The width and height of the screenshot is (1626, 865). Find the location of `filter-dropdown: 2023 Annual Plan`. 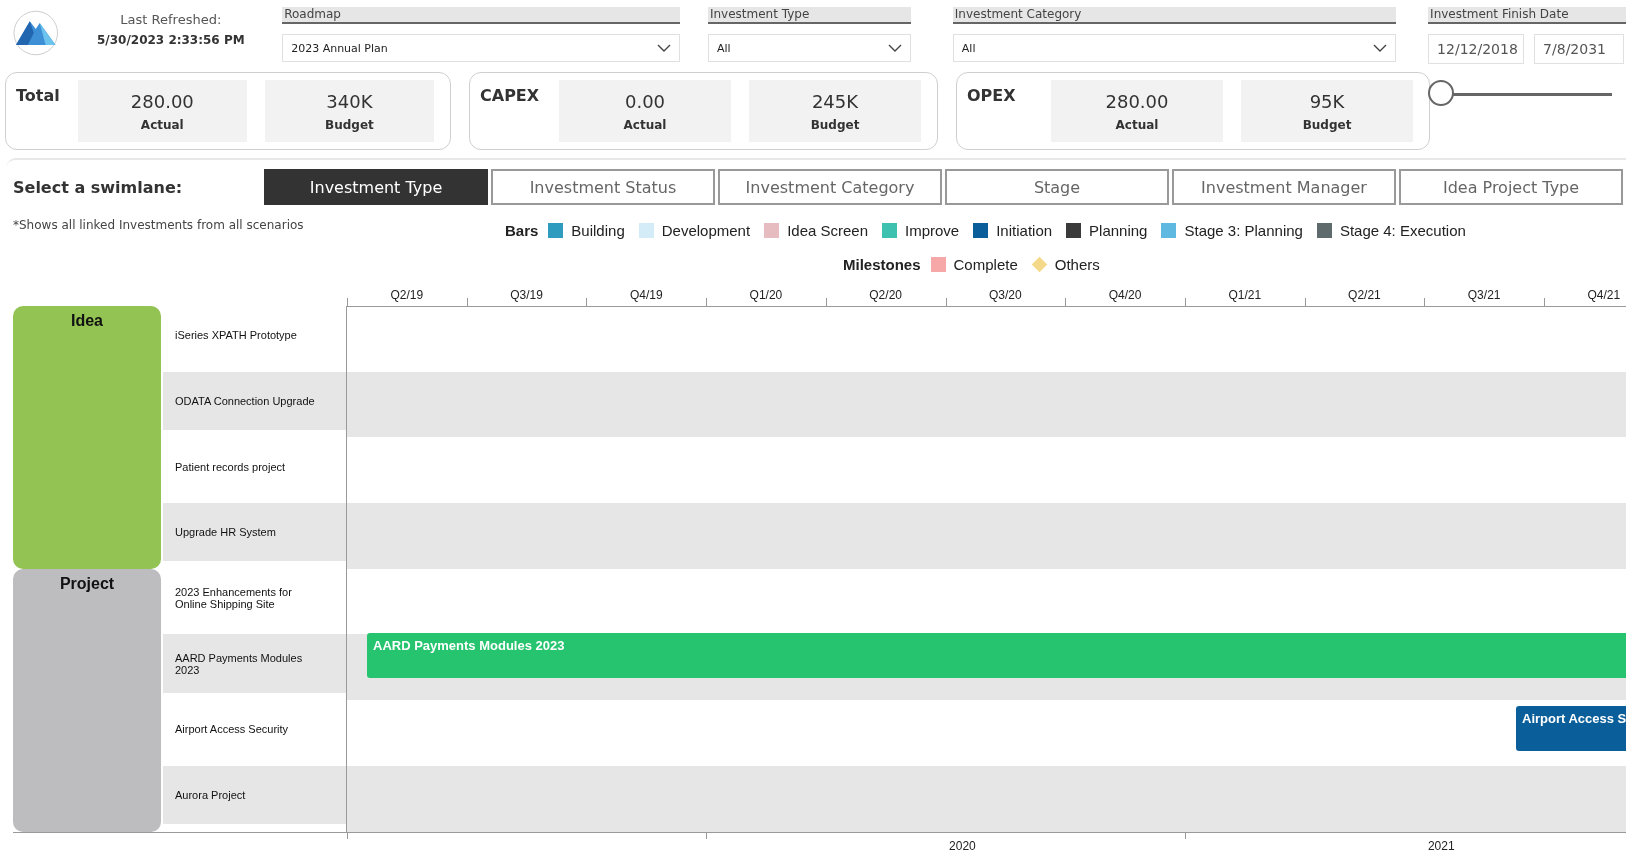

filter-dropdown: 2023 Annual Plan is located at coordinates (481, 48).